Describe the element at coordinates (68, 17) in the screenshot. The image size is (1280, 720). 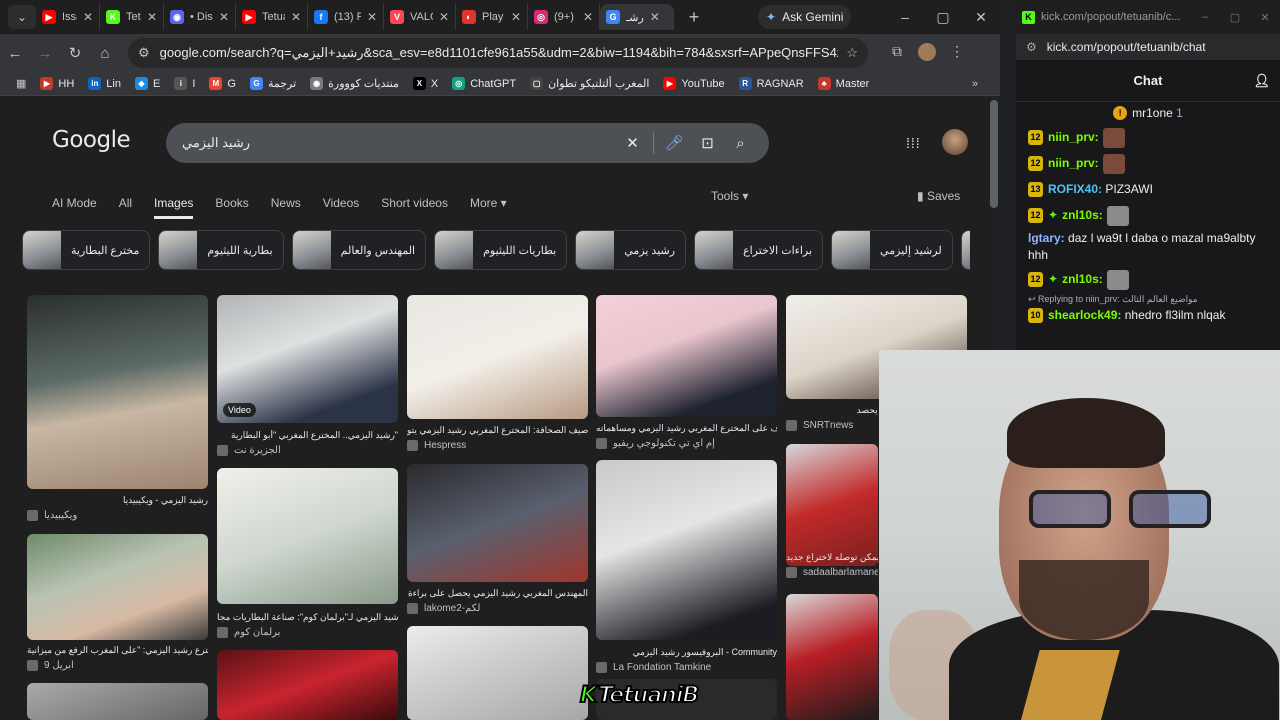
I see `browser-tab: ▶ Issa ✕` at that location.